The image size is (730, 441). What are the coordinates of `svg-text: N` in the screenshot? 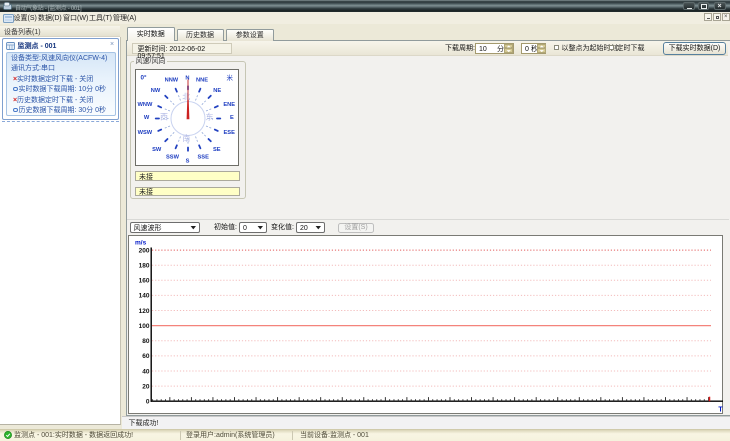 It's located at (187, 79).